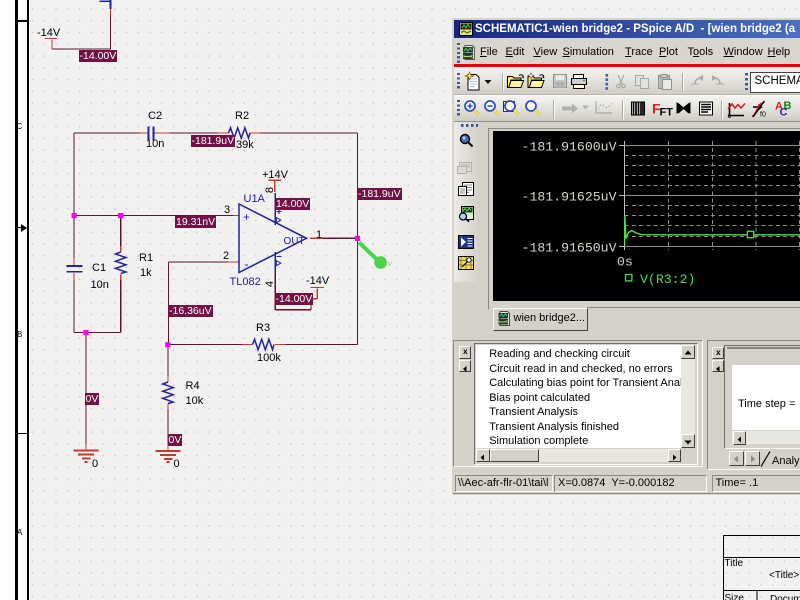 This screenshot has height=600, width=800. I want to click on svg-text: FT, so click(667, 112).